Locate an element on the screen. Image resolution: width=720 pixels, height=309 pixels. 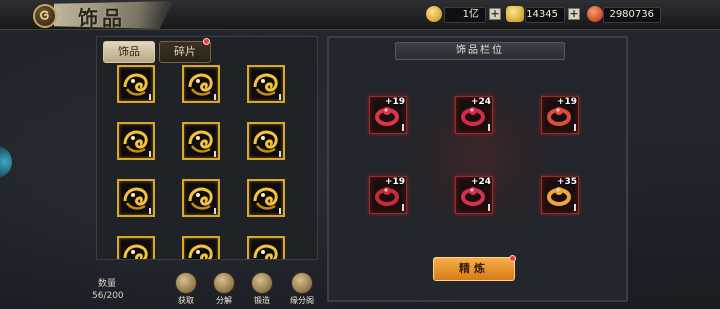
page-title: 饰品 is located at coordinates (102, 18).